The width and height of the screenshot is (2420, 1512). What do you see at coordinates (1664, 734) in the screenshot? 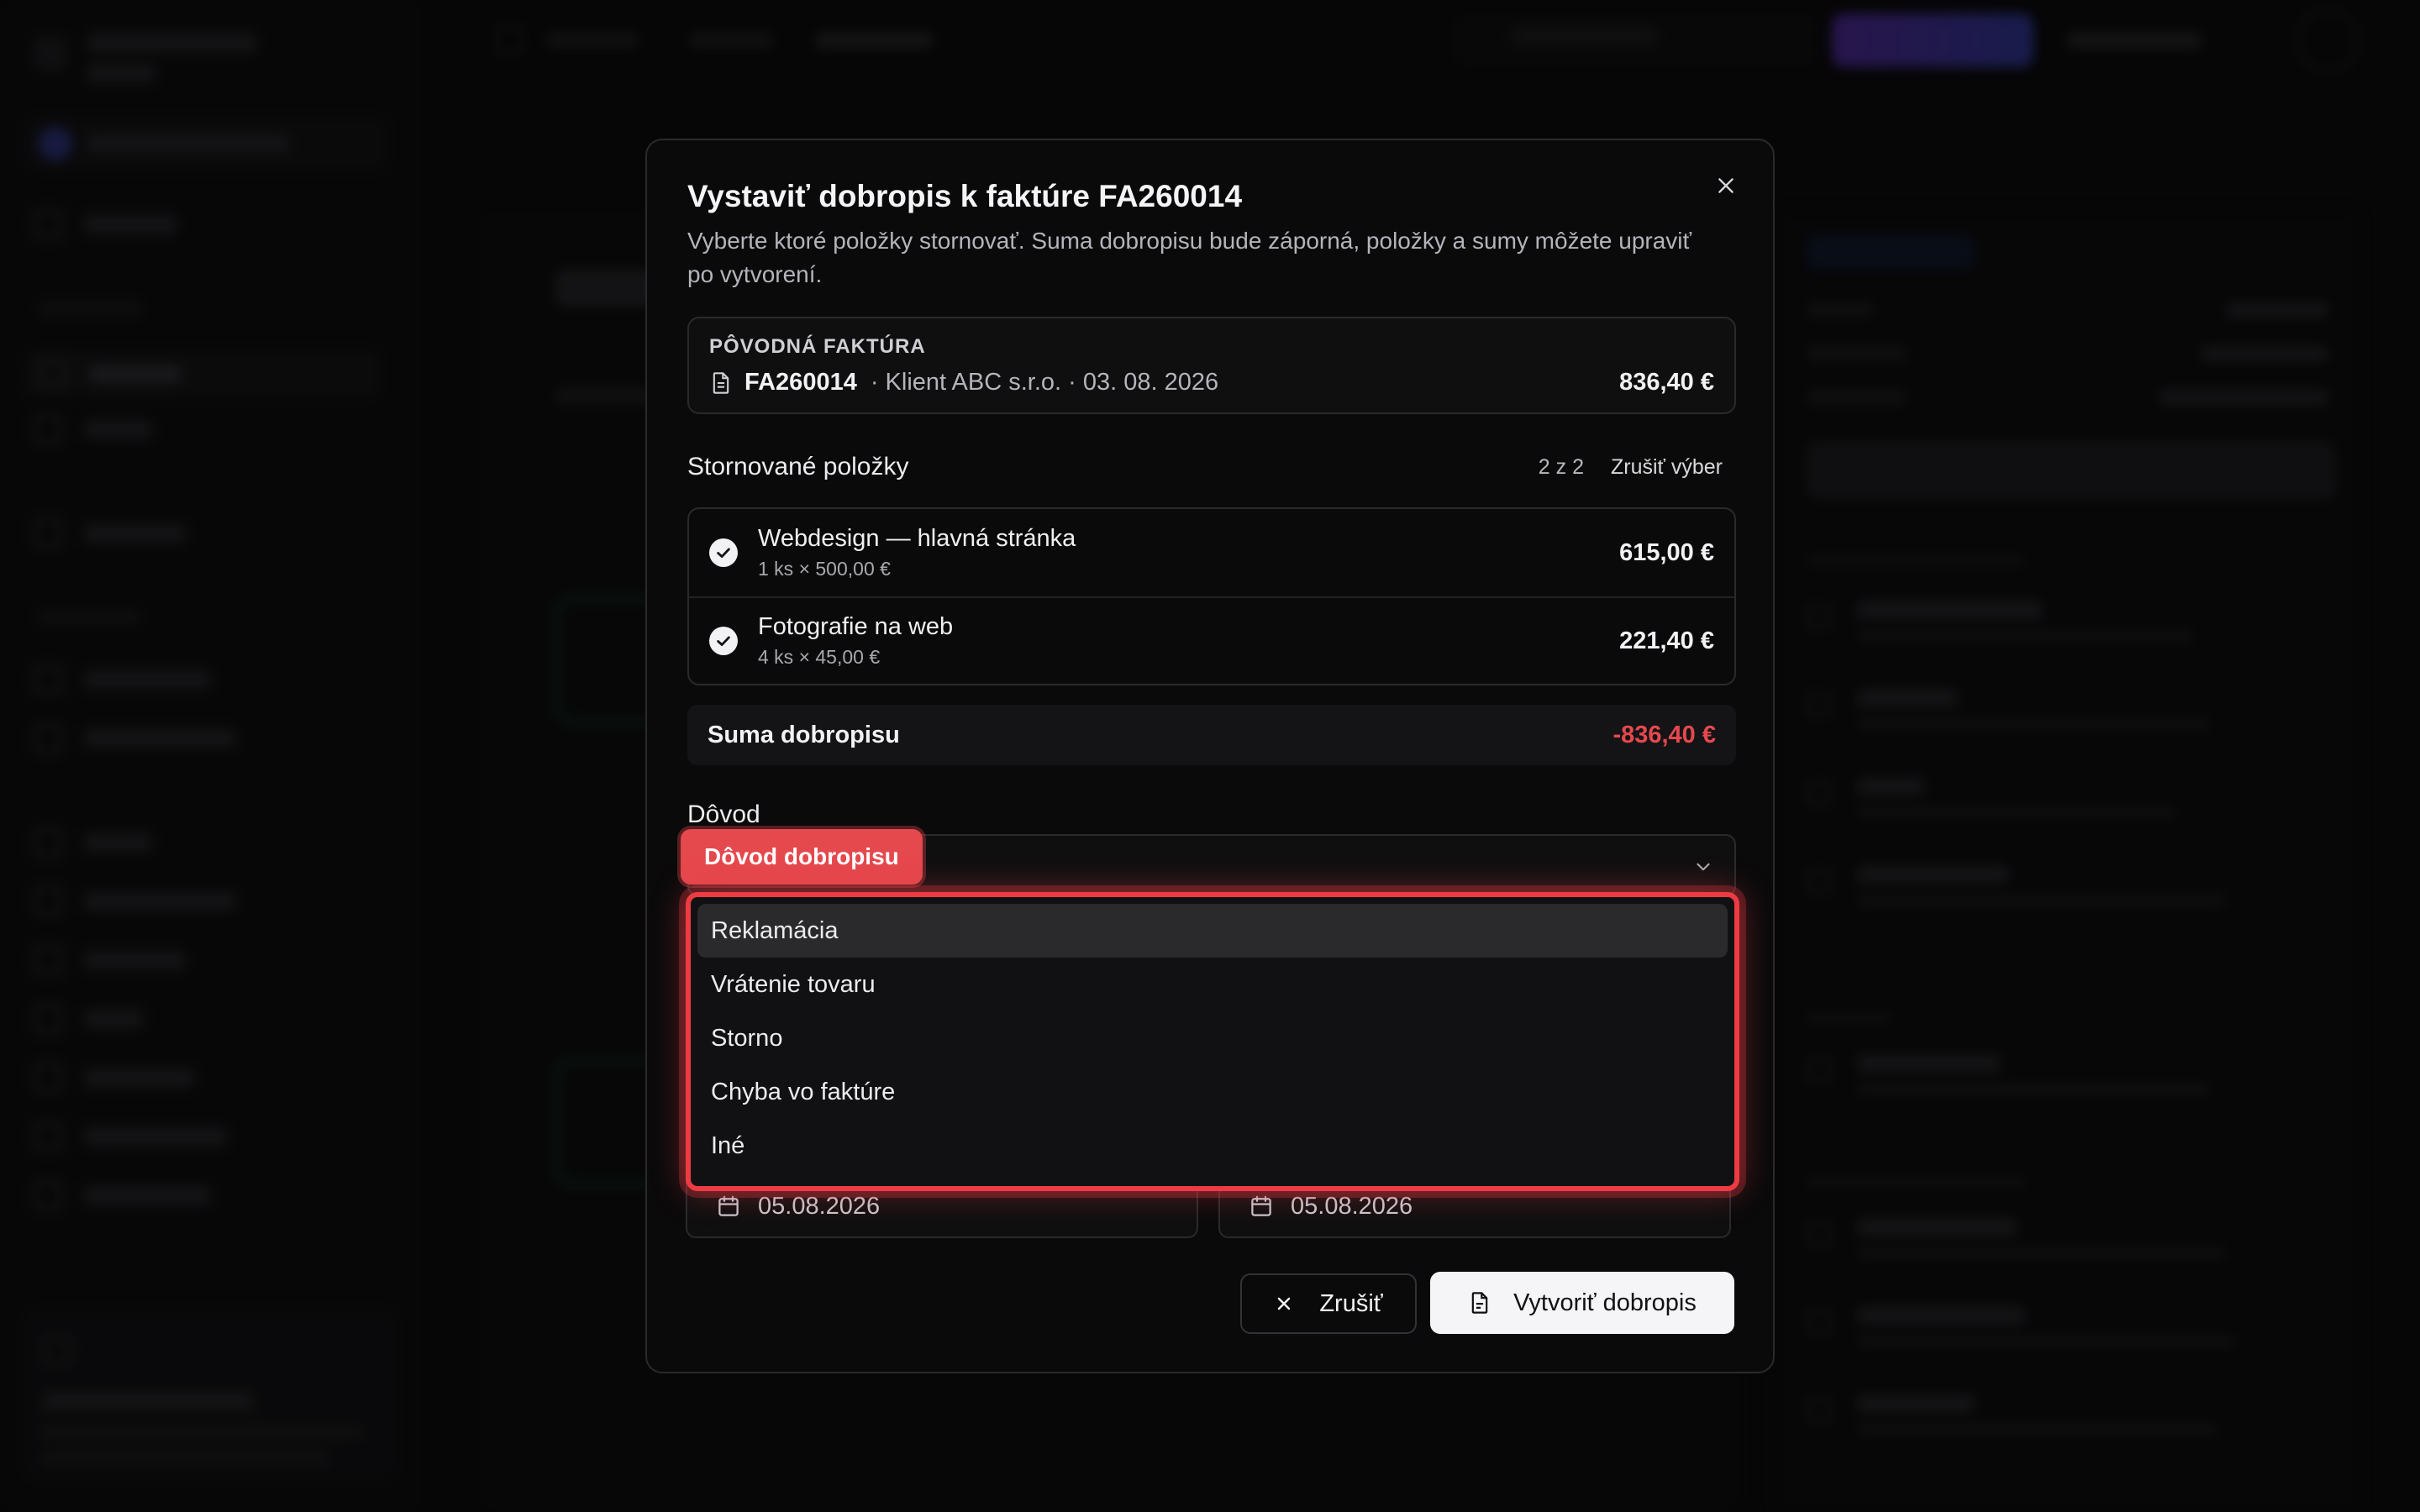
I see `credit-sum-amount: -836,40 €` at bounding box center [1664, 734].